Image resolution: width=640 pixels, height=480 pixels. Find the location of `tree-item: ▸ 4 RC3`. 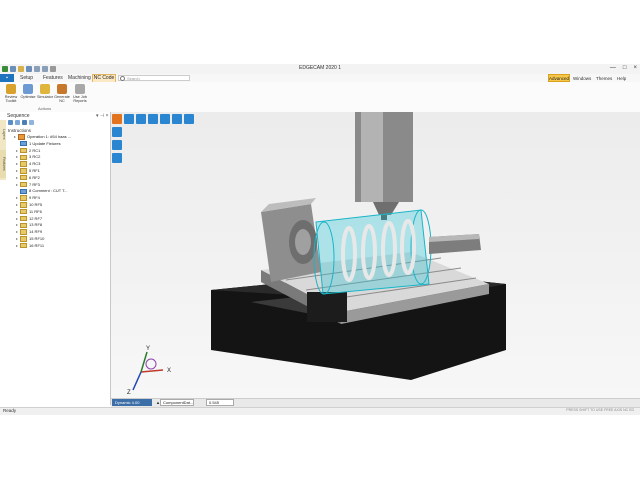

tree-item: ▸ 4 RC3 is located at coordinates (28, 164).